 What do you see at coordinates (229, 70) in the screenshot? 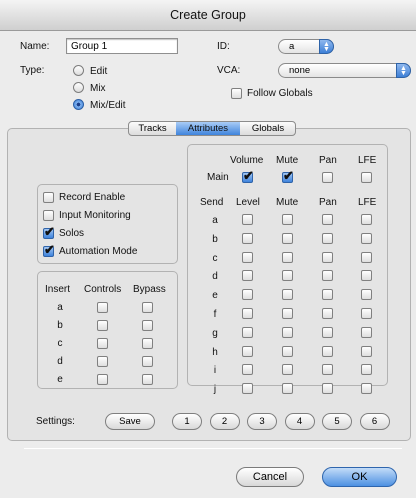
I see `vca-label: VCA:` at bounding box center [229, 70].